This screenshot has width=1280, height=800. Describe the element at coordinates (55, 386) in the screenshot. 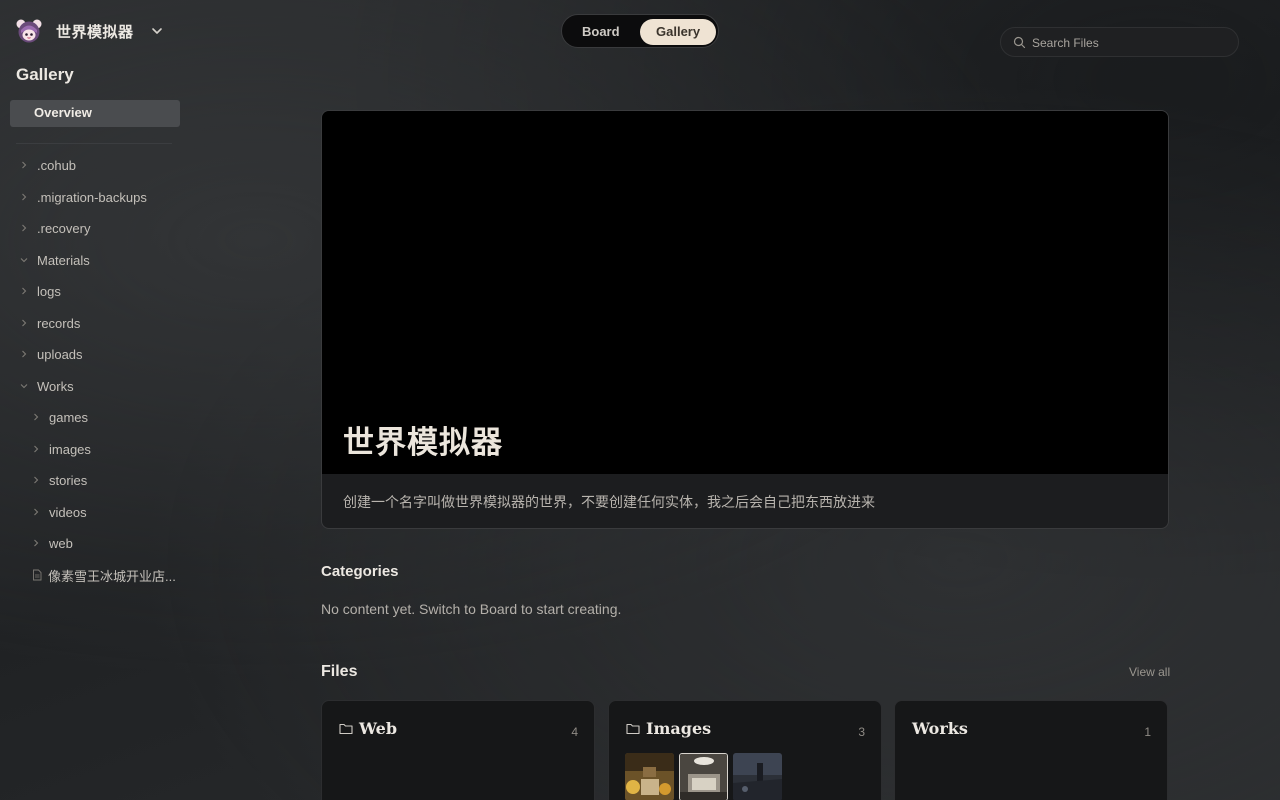

I see `tree-item-label: Works` at that location.